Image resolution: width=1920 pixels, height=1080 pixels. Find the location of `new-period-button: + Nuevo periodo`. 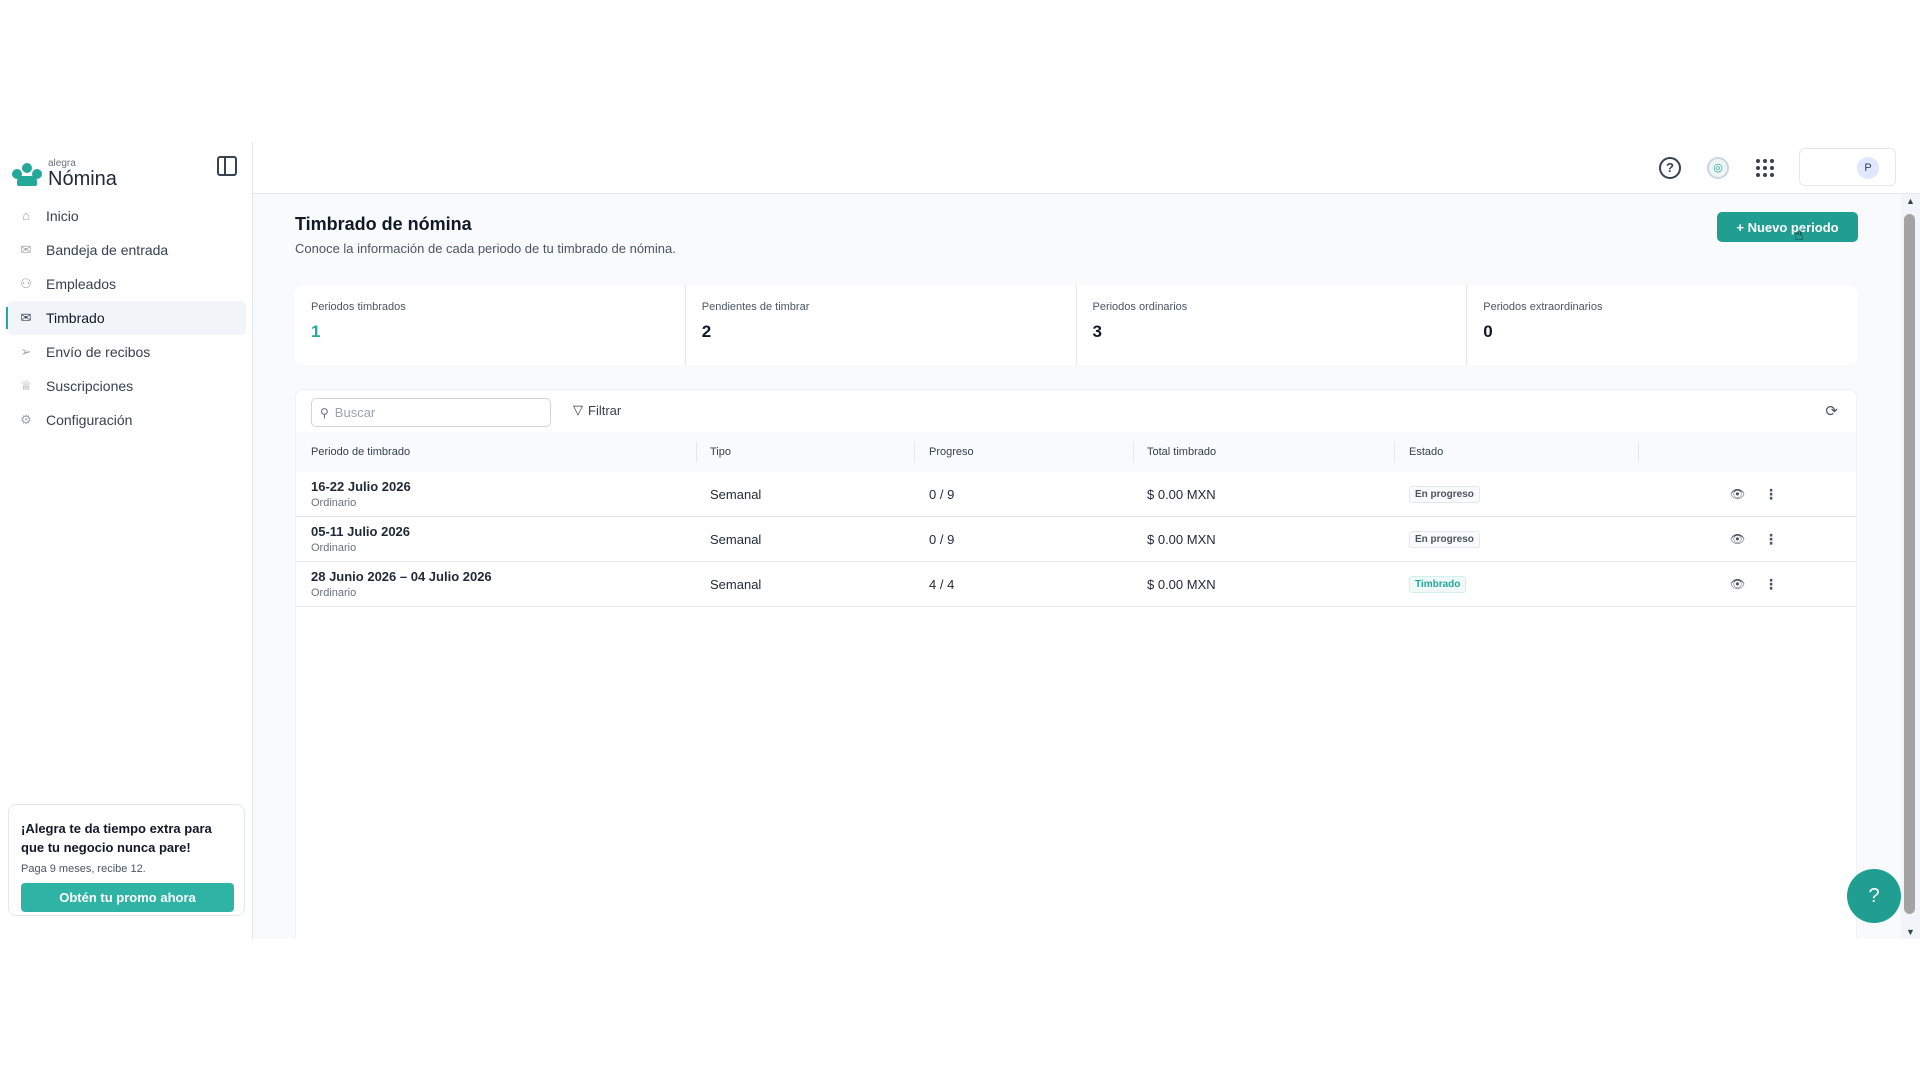

new-period-button: + Nuevo periodo is located at coordinates (1787, 227).